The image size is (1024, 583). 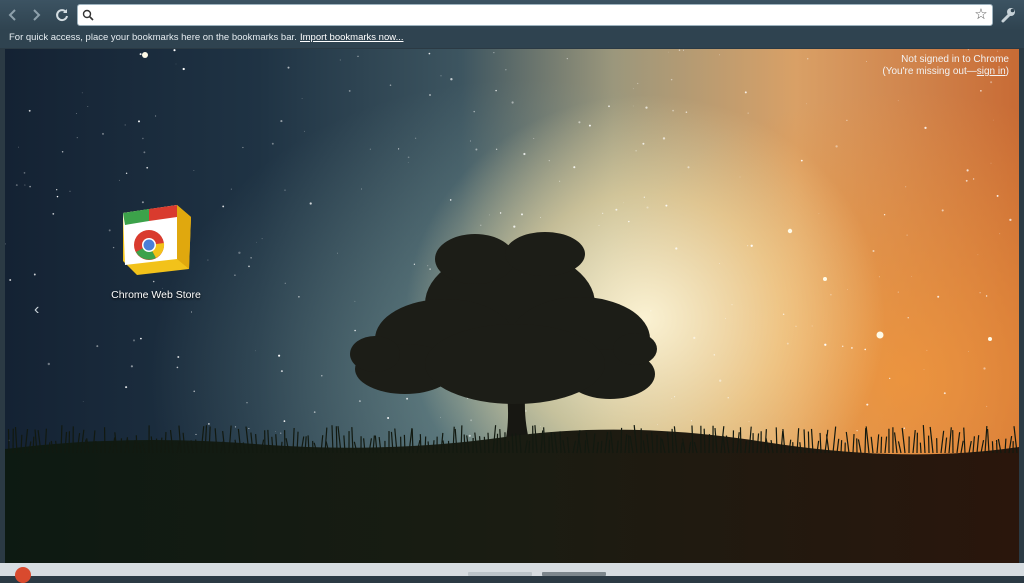 I want to click on reload-icon, so click(x=62, y=15).